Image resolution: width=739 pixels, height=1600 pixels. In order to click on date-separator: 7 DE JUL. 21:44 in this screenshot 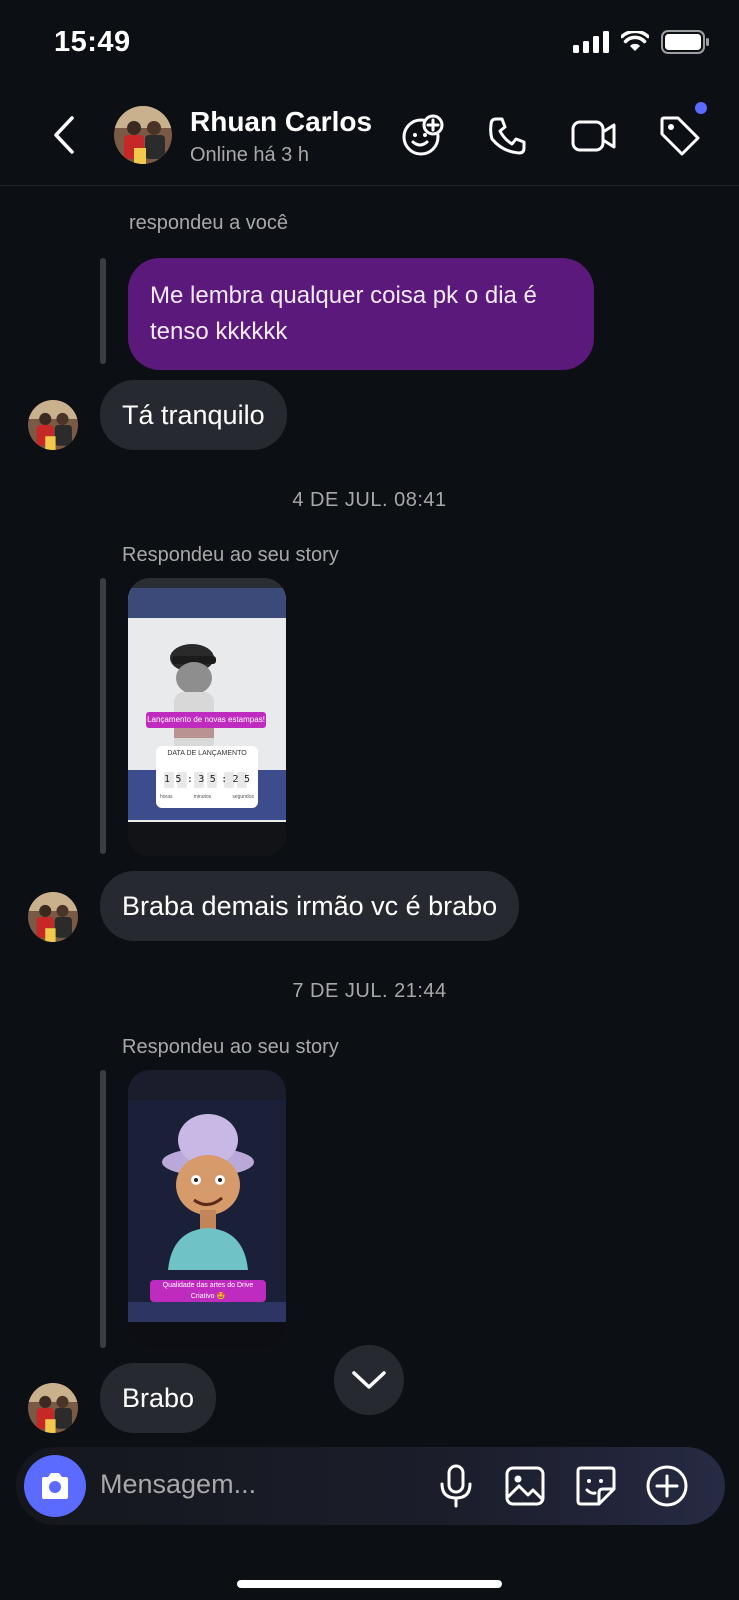, I will do `click(369, 991)`.